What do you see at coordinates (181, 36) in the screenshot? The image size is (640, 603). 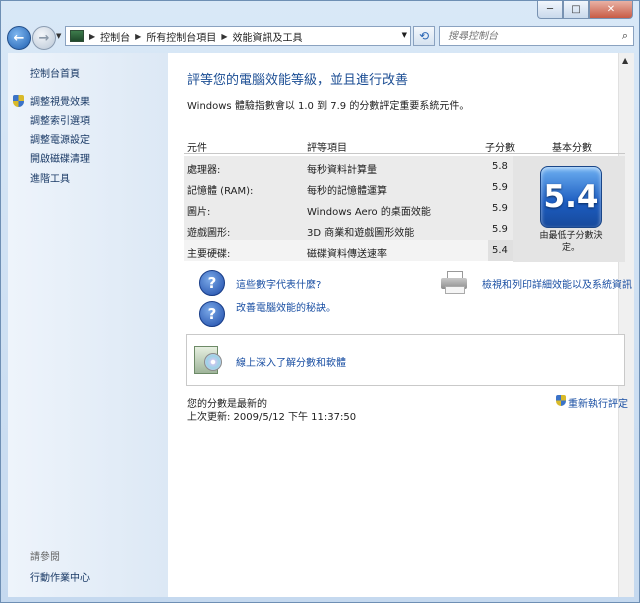 I see `breadcrumb-all-items: 所有控制台項目` at bounding box center [181, 36].